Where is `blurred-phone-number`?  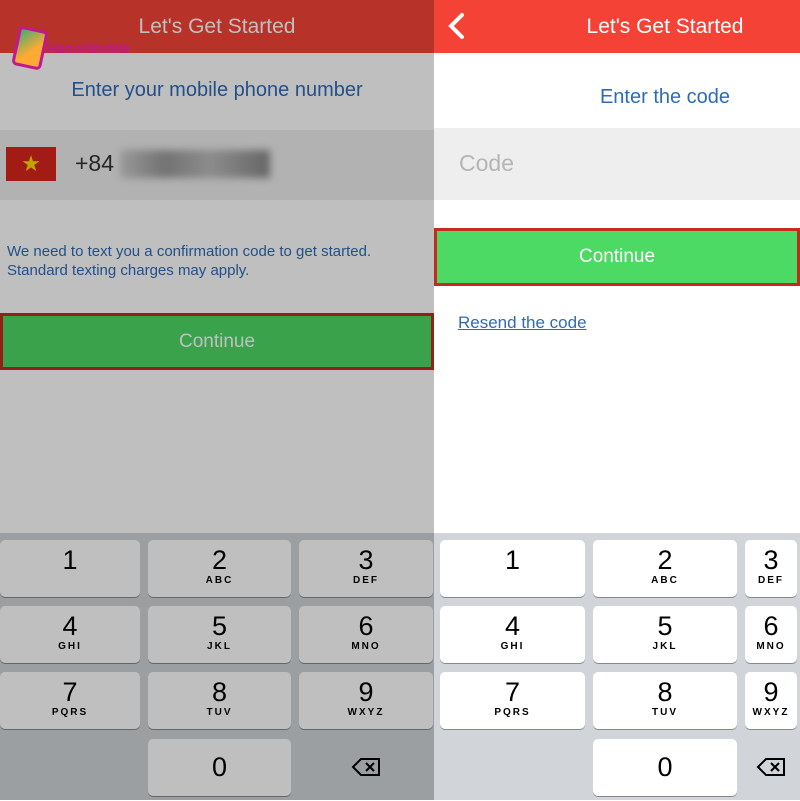 blurred-phone-number is located at coordinates (195, 164).